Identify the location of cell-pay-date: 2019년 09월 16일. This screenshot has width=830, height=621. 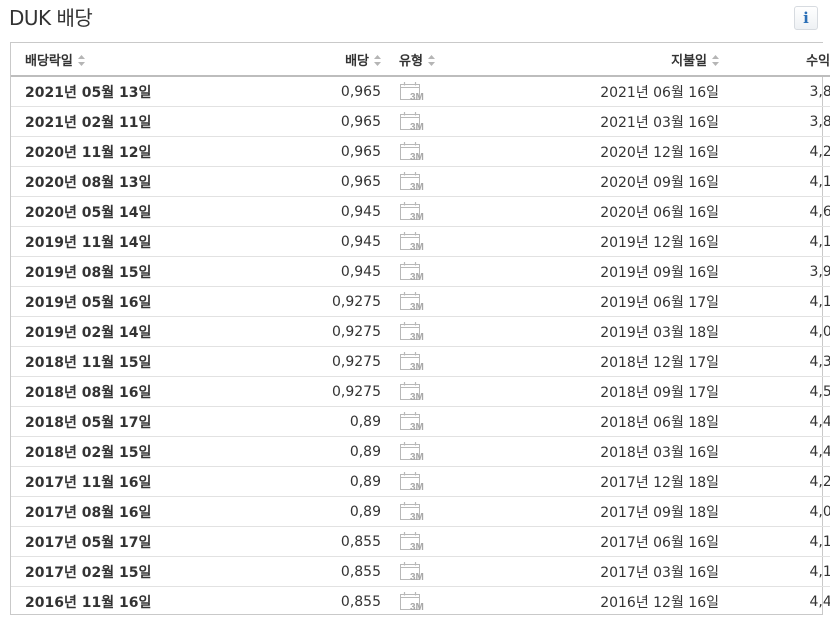
(654, 271).